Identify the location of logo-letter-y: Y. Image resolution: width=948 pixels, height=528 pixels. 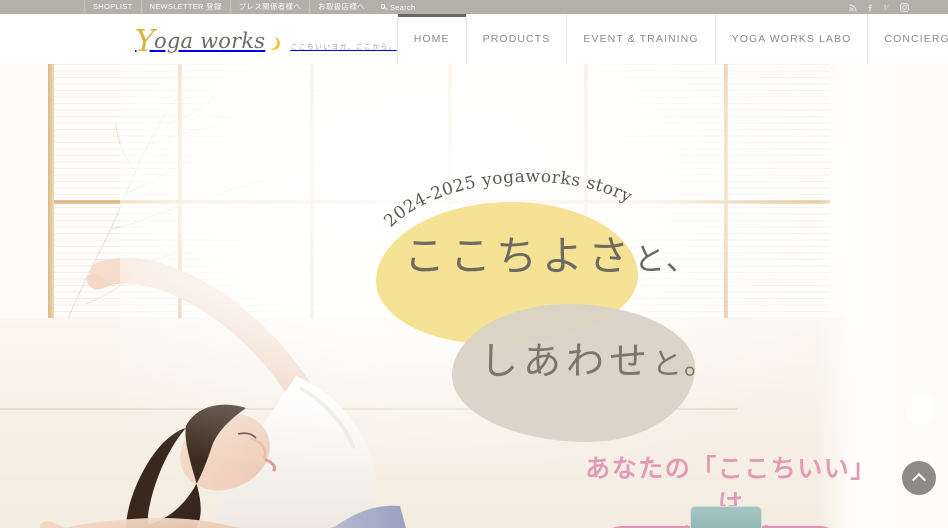
(145, 41).